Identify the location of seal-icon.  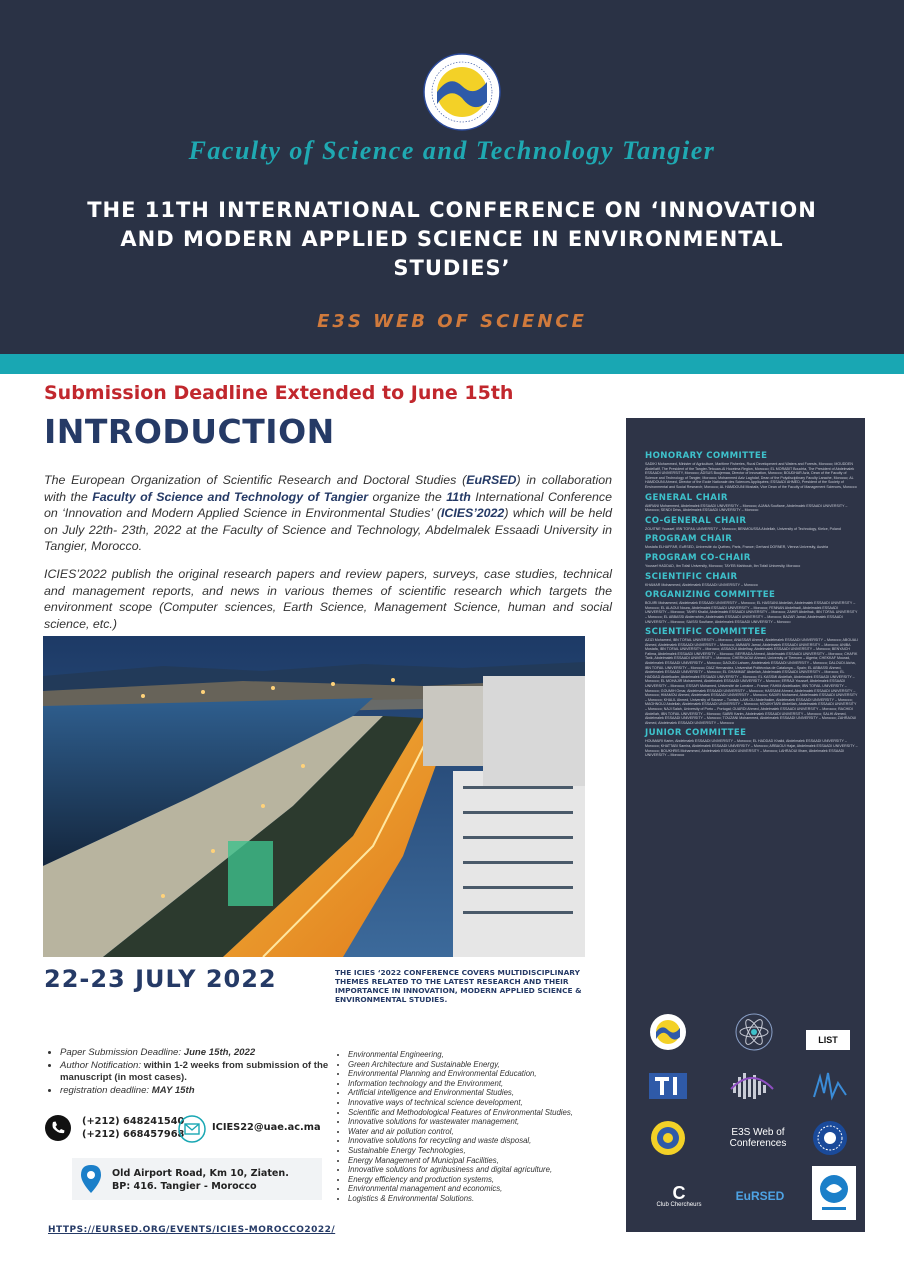
(830, 1138).